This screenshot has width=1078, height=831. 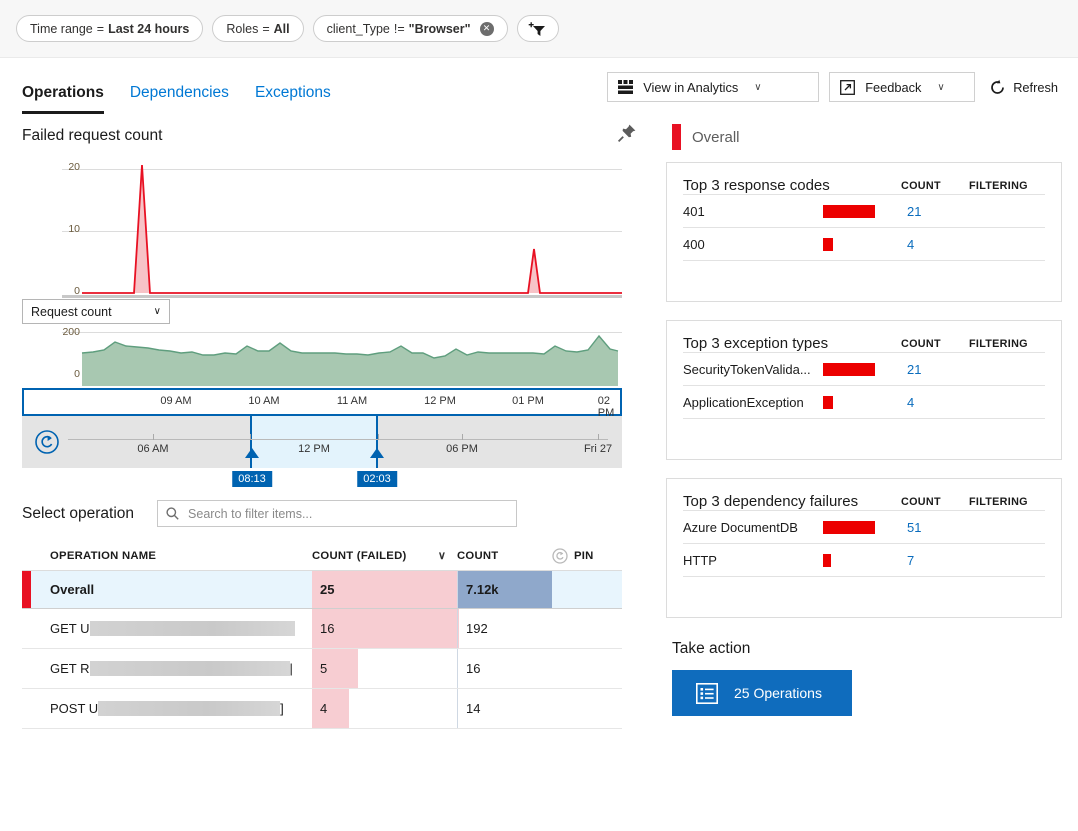 I want to click on operations-action-label: 25 Operations, so click(x=778, y=693).